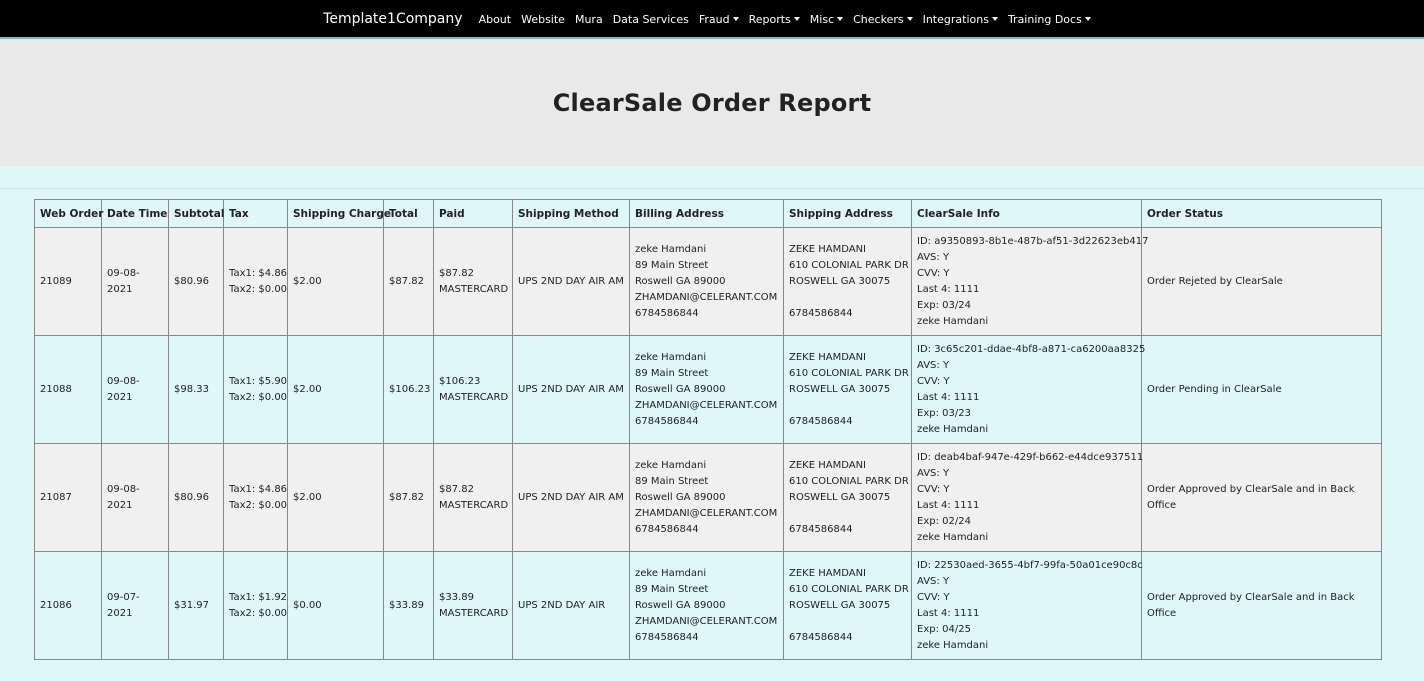 Image resolution: width=1424 pixels, height=681 pixels. Describe the element at coordinates (822, 19) in the screenshot. I see `nav-label: Misc` at that location.